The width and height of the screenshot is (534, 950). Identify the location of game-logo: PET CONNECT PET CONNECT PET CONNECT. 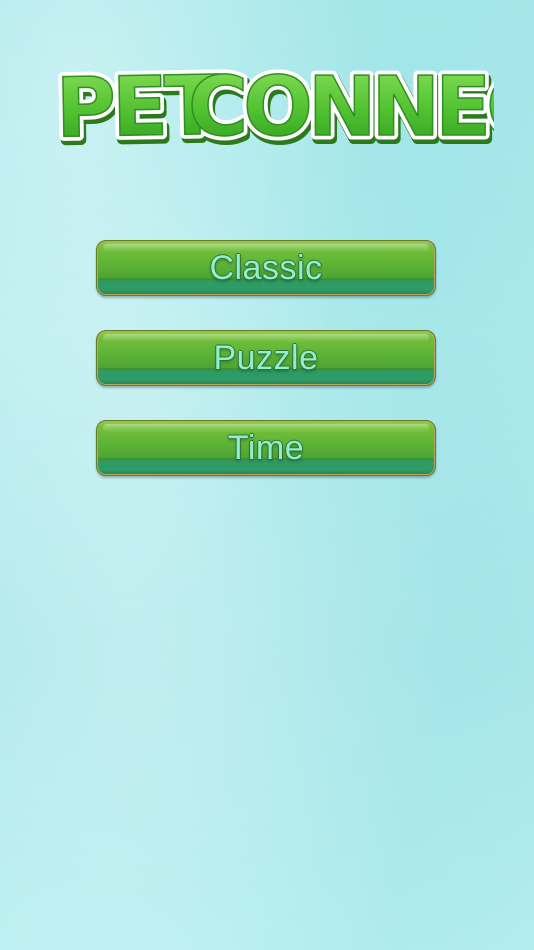
(267, 105).